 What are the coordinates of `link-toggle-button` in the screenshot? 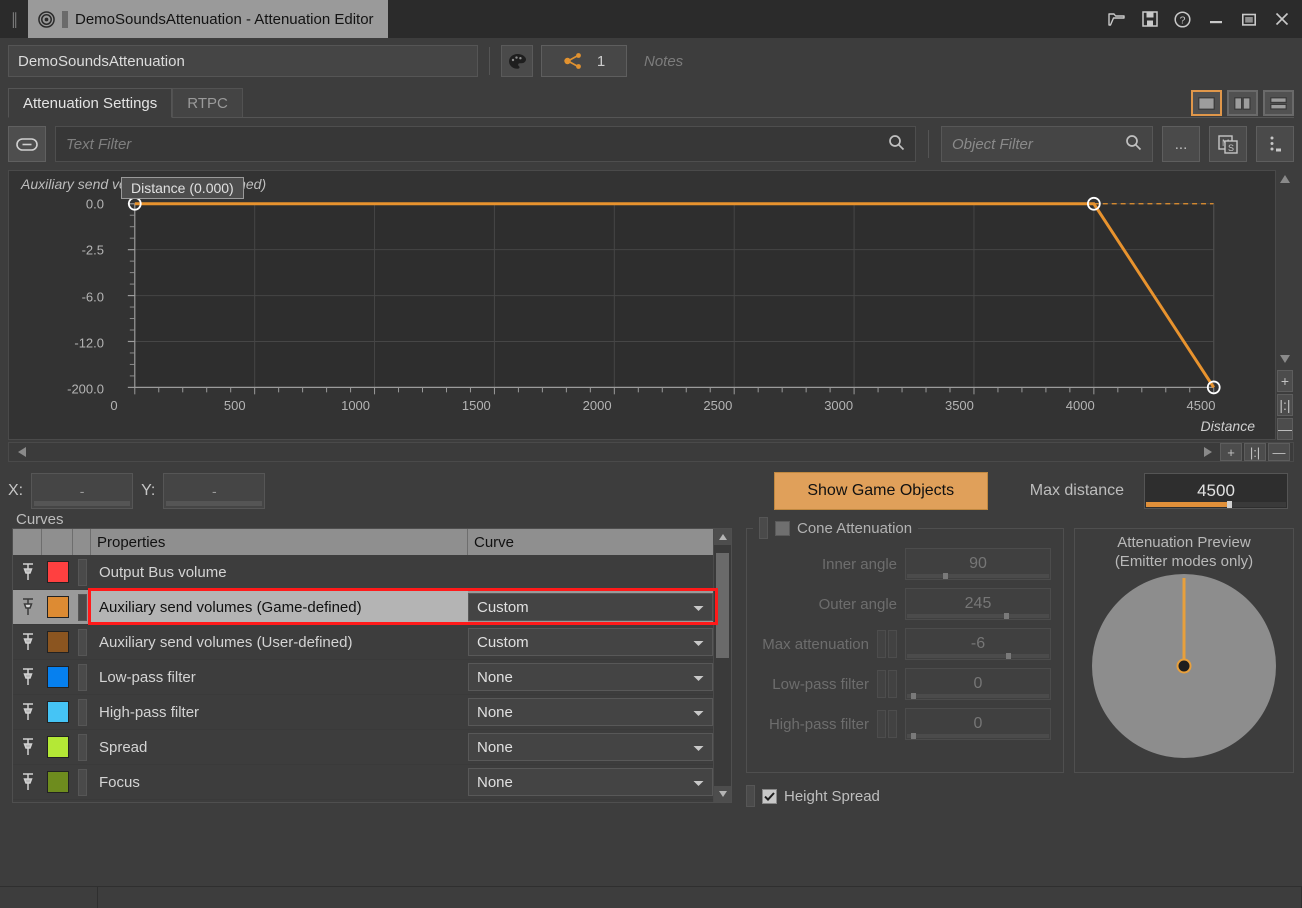 It's located at (27, 144).